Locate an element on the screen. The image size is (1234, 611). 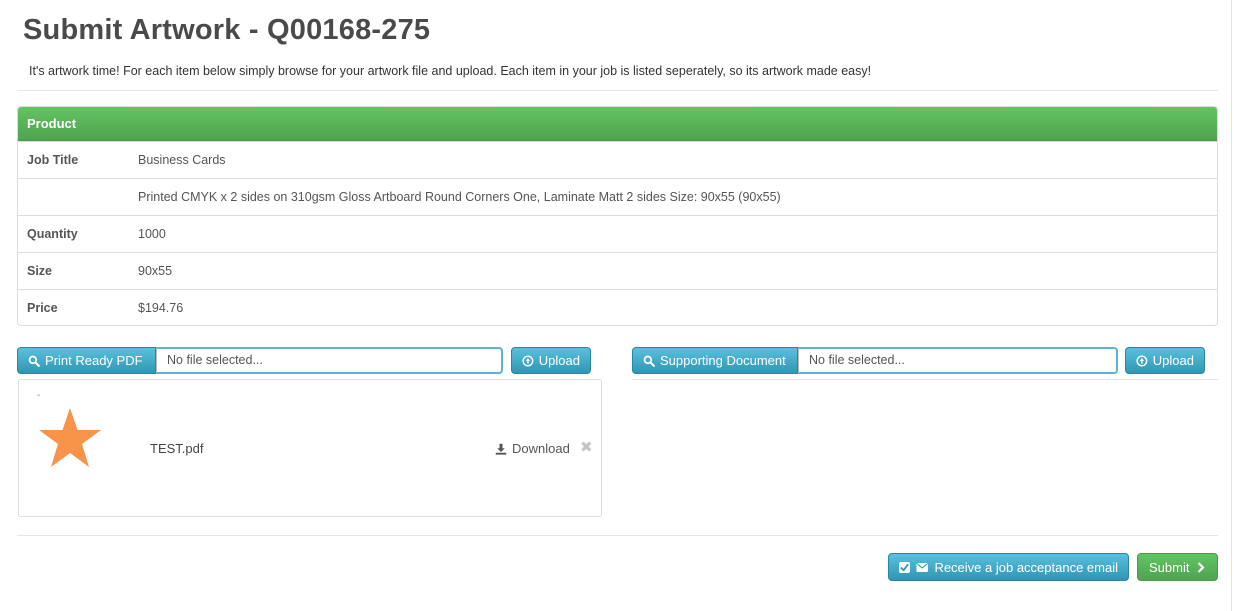
supporting-doc-divider is located at coordinates (925, 379).